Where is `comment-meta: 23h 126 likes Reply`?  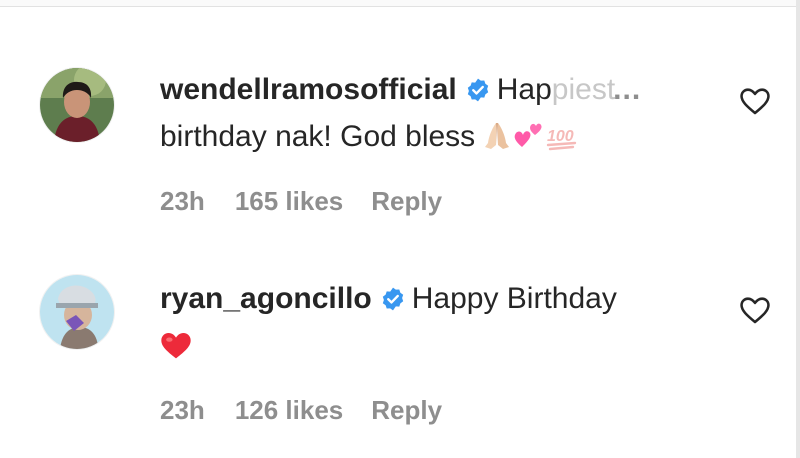
comment-meta: 23h 126 likes Reply is located at coordinates (315, 410).